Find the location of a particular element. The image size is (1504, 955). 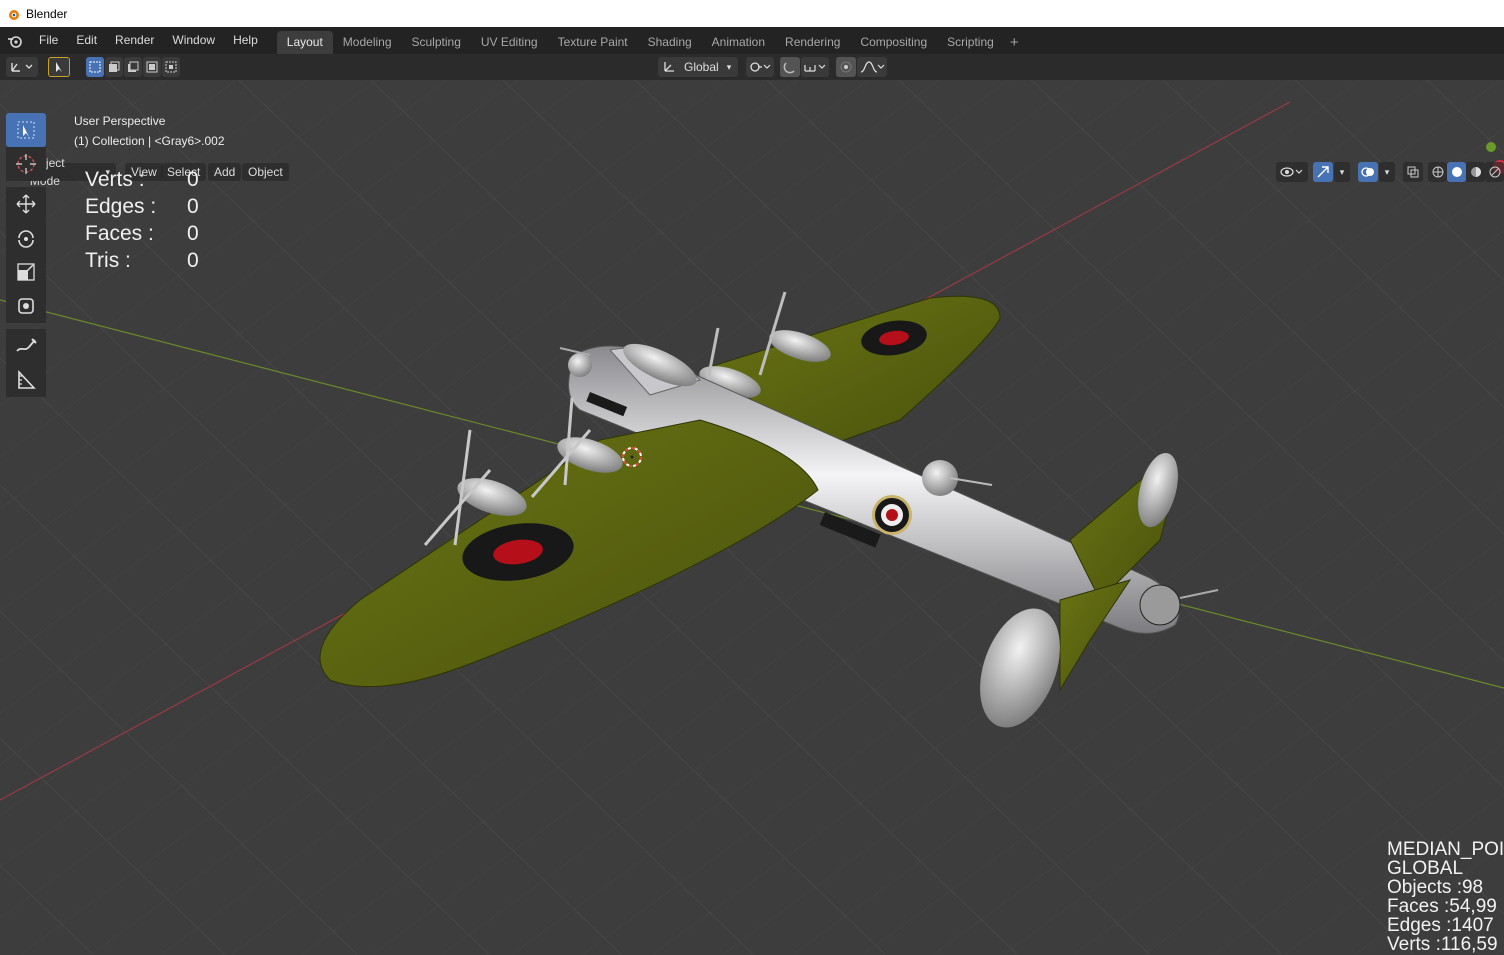

active-collection-label: (1) Collection | <Gray6>.002 is located at coordinates (149, 141).